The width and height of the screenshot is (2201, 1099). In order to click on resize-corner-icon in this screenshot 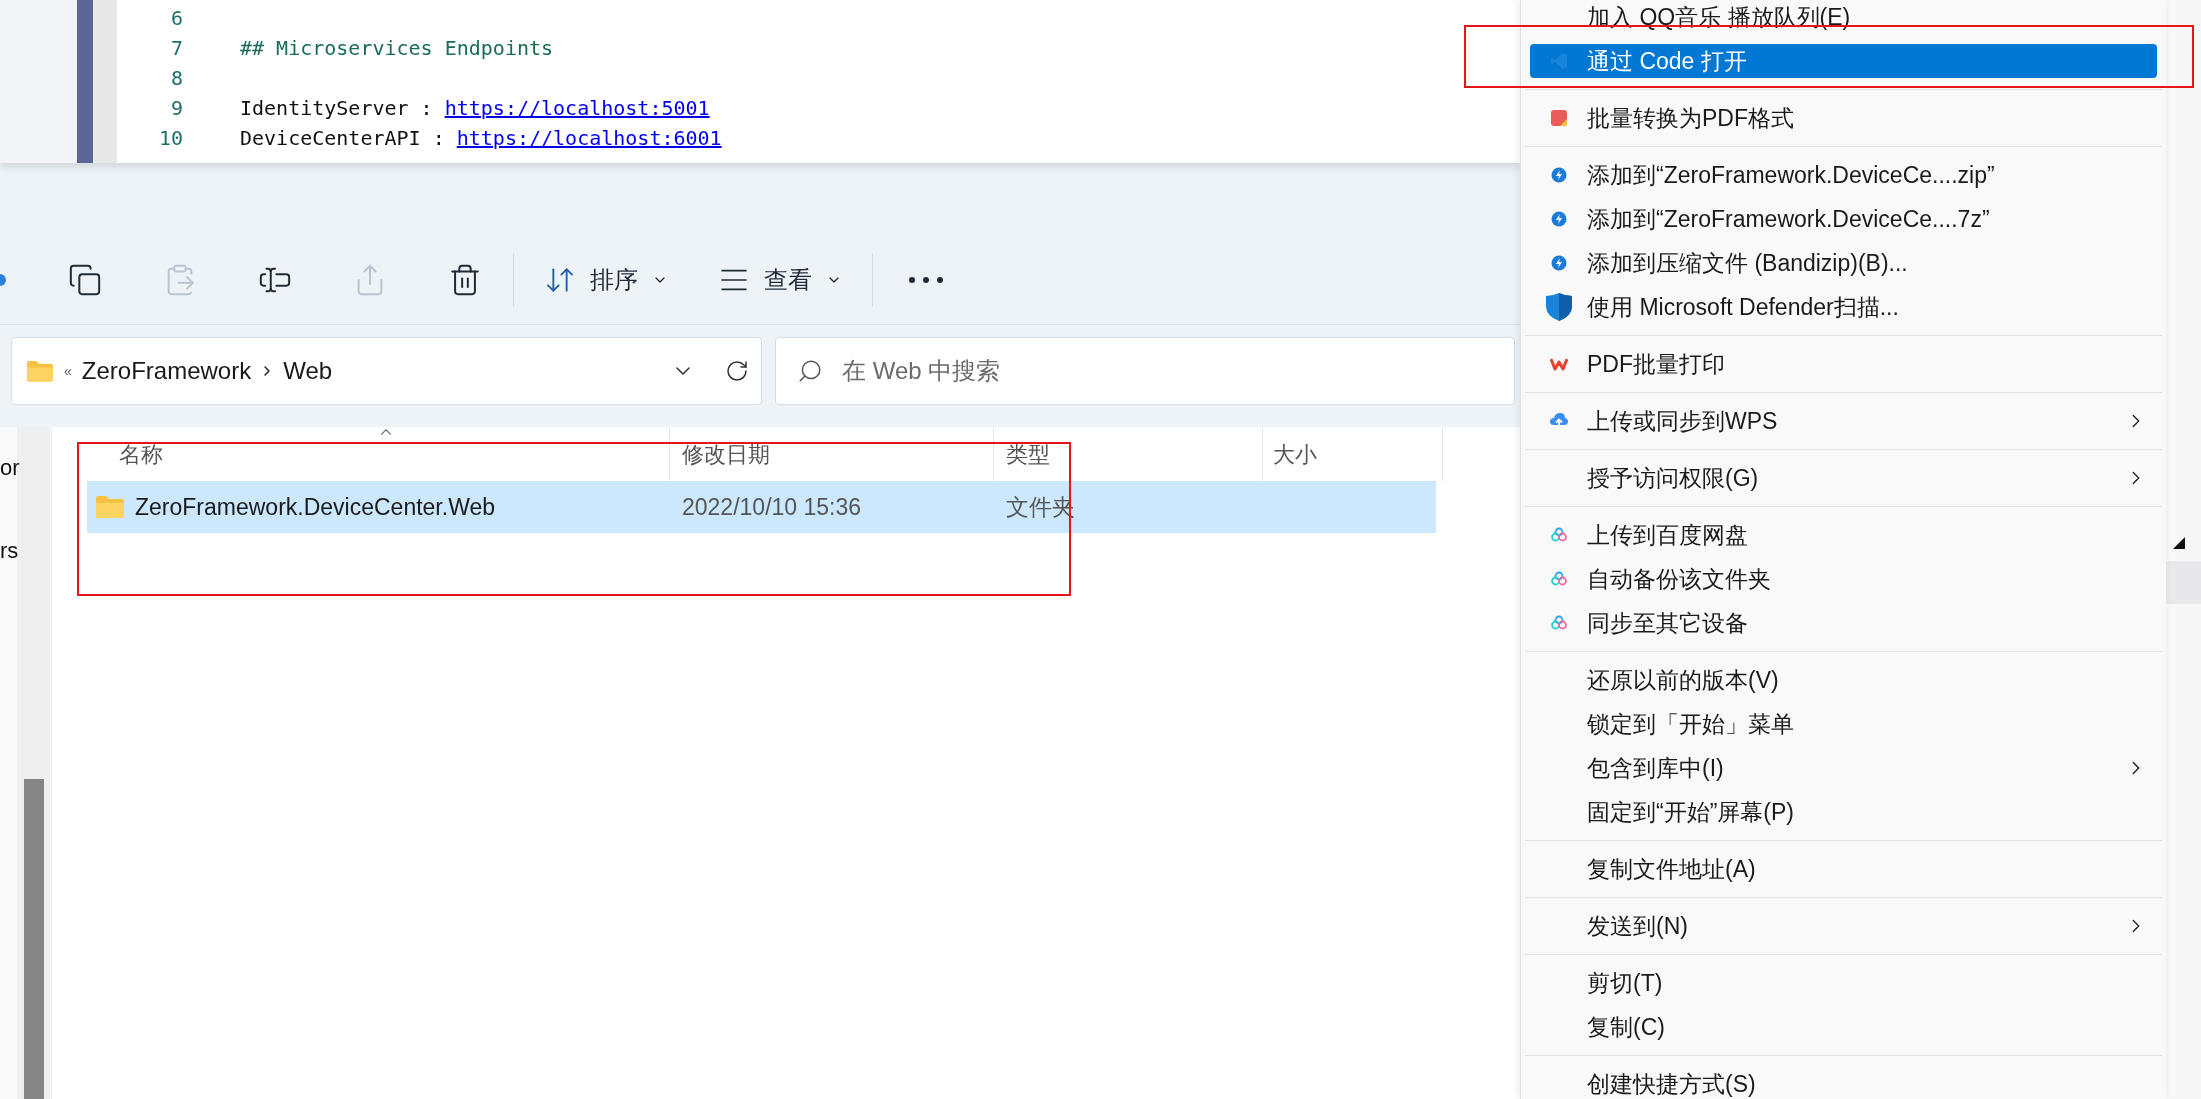, I will do `click(2179, 543)`.